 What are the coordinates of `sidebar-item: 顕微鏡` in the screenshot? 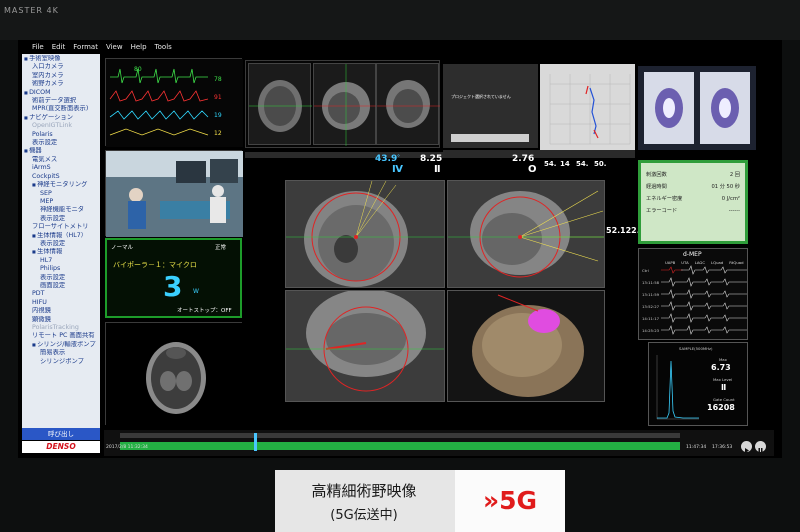 It's located at (61, 320).